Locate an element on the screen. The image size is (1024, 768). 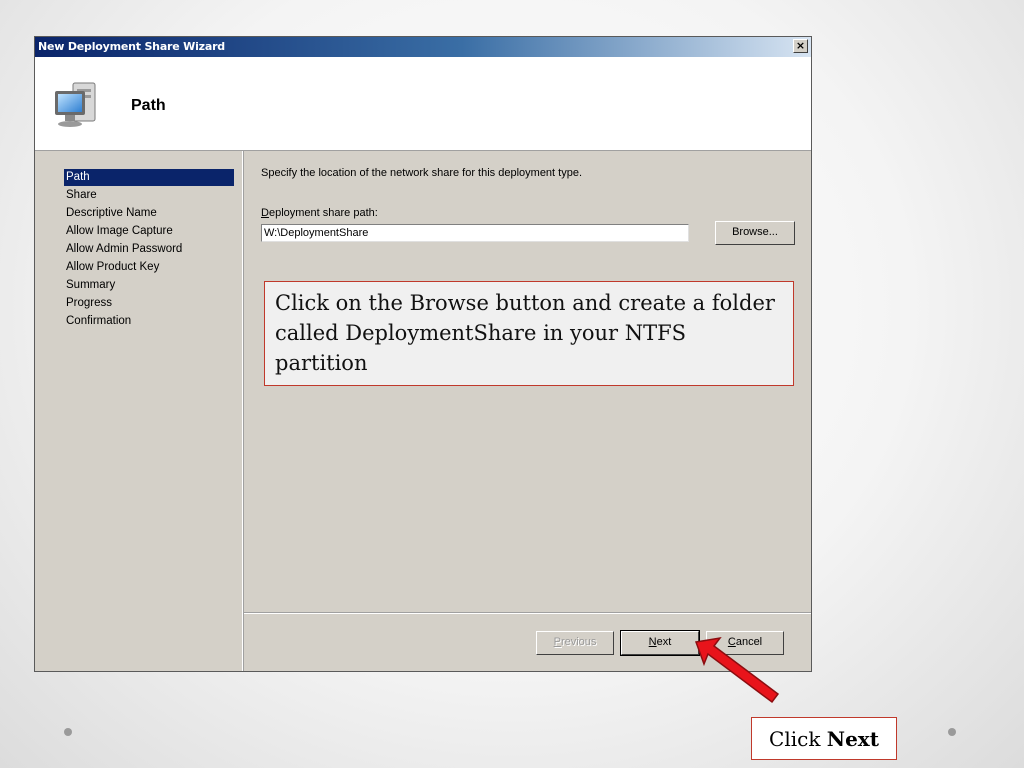
window-title: New Deployment Share Wizard is located at coordinates (131, 46).